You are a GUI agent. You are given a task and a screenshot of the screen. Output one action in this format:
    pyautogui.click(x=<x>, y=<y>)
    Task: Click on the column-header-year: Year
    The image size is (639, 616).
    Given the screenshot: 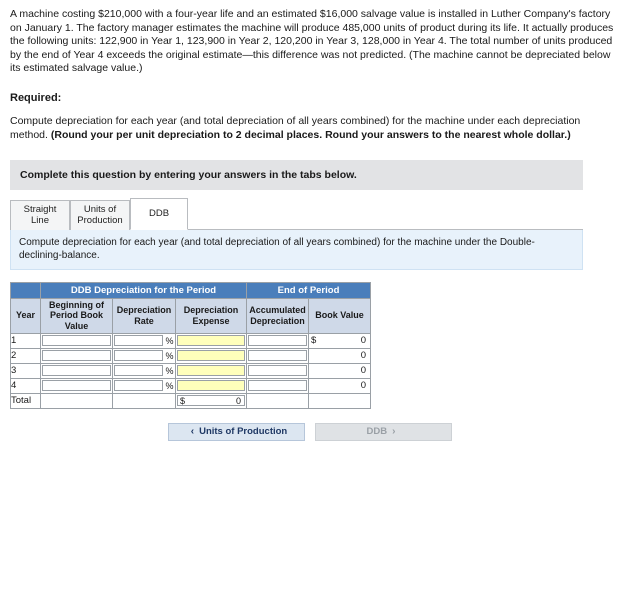 What is the action you would take?
    pyautogui.click(x=25, y=315)
    